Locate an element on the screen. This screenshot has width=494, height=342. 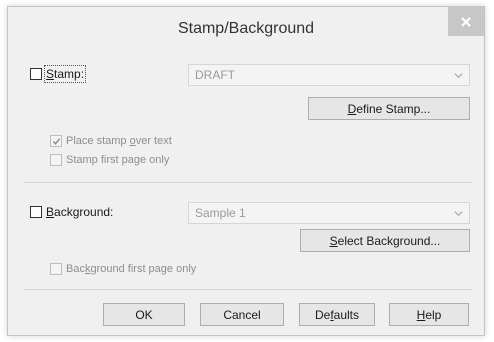
title-bar: Stamp/Background is located at coordinates (246, 28).